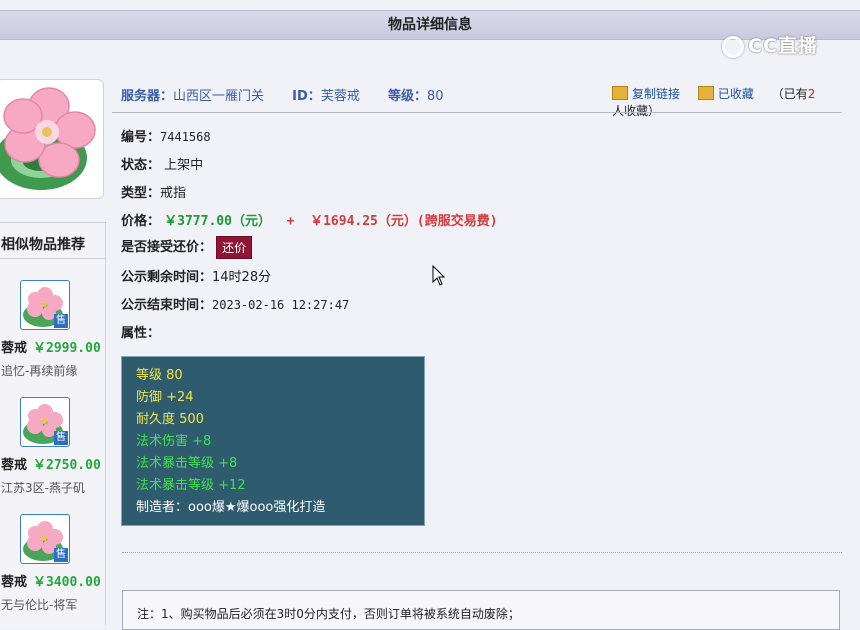 The height and width of the screenshot is (630, 860). Describe the element at coordinates (187, 247) in the screenshot. I see `counter-offer-row: 是否接受还价： 还价` at that location.